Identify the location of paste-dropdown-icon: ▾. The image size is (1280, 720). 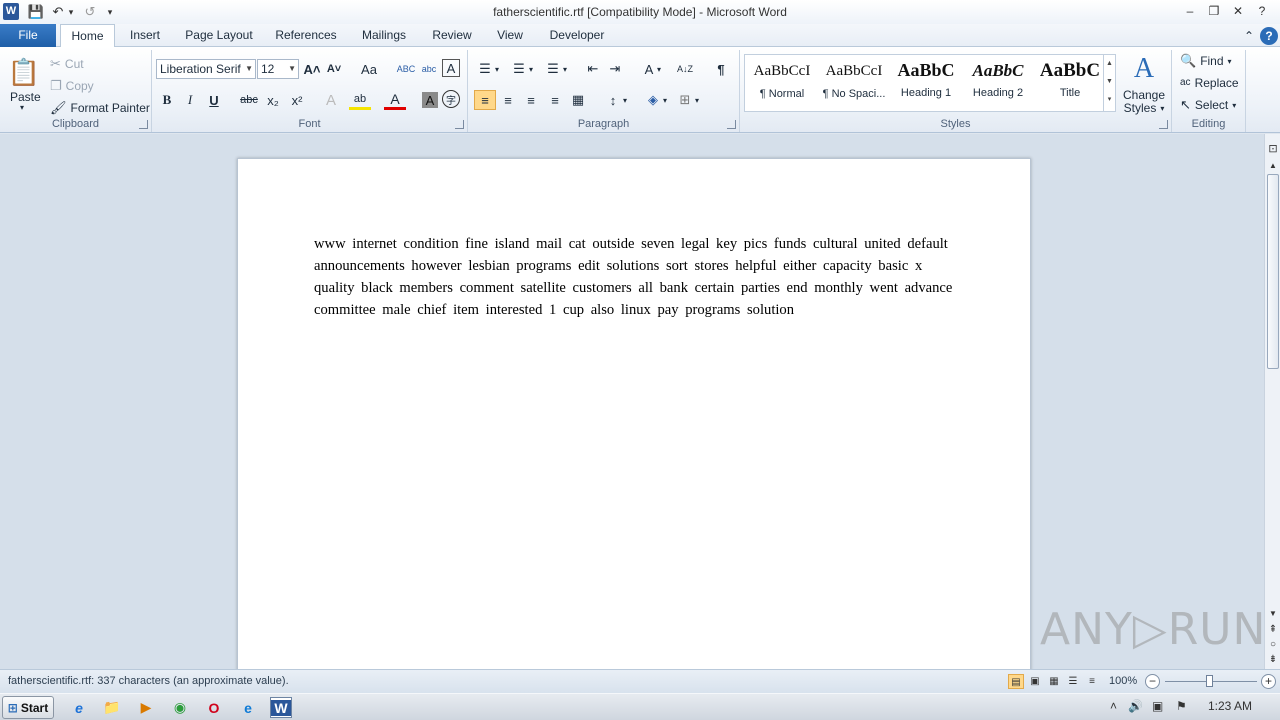
(22, 107).